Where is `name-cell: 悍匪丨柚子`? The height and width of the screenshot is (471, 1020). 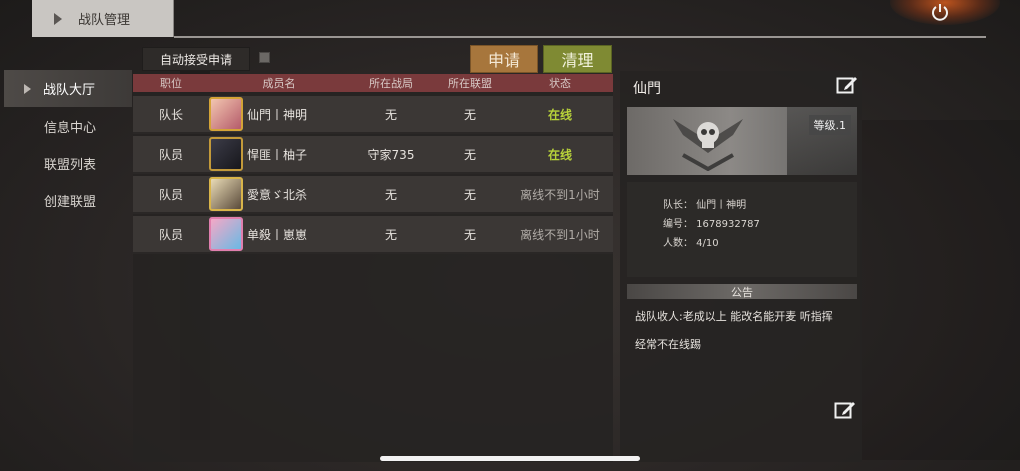 name-cell: 悍匪丨柚子 is located at coordinates (279, 154).